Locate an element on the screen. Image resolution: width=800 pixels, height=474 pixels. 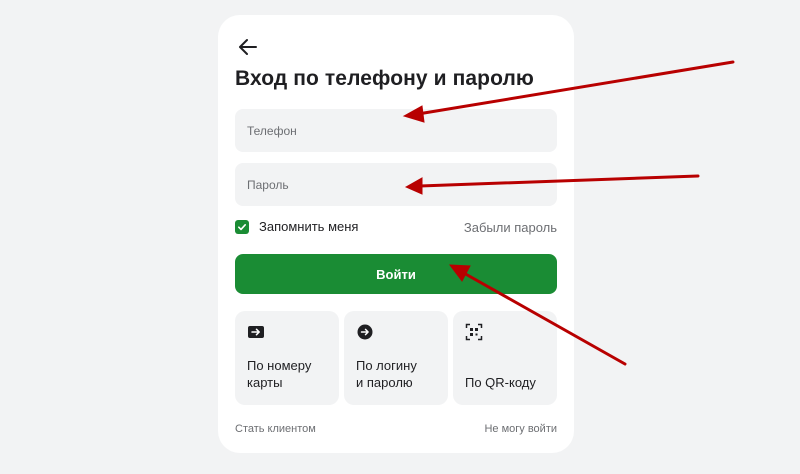
page-title: Вход по телефону и паролю is located at coordinates (384, 78).